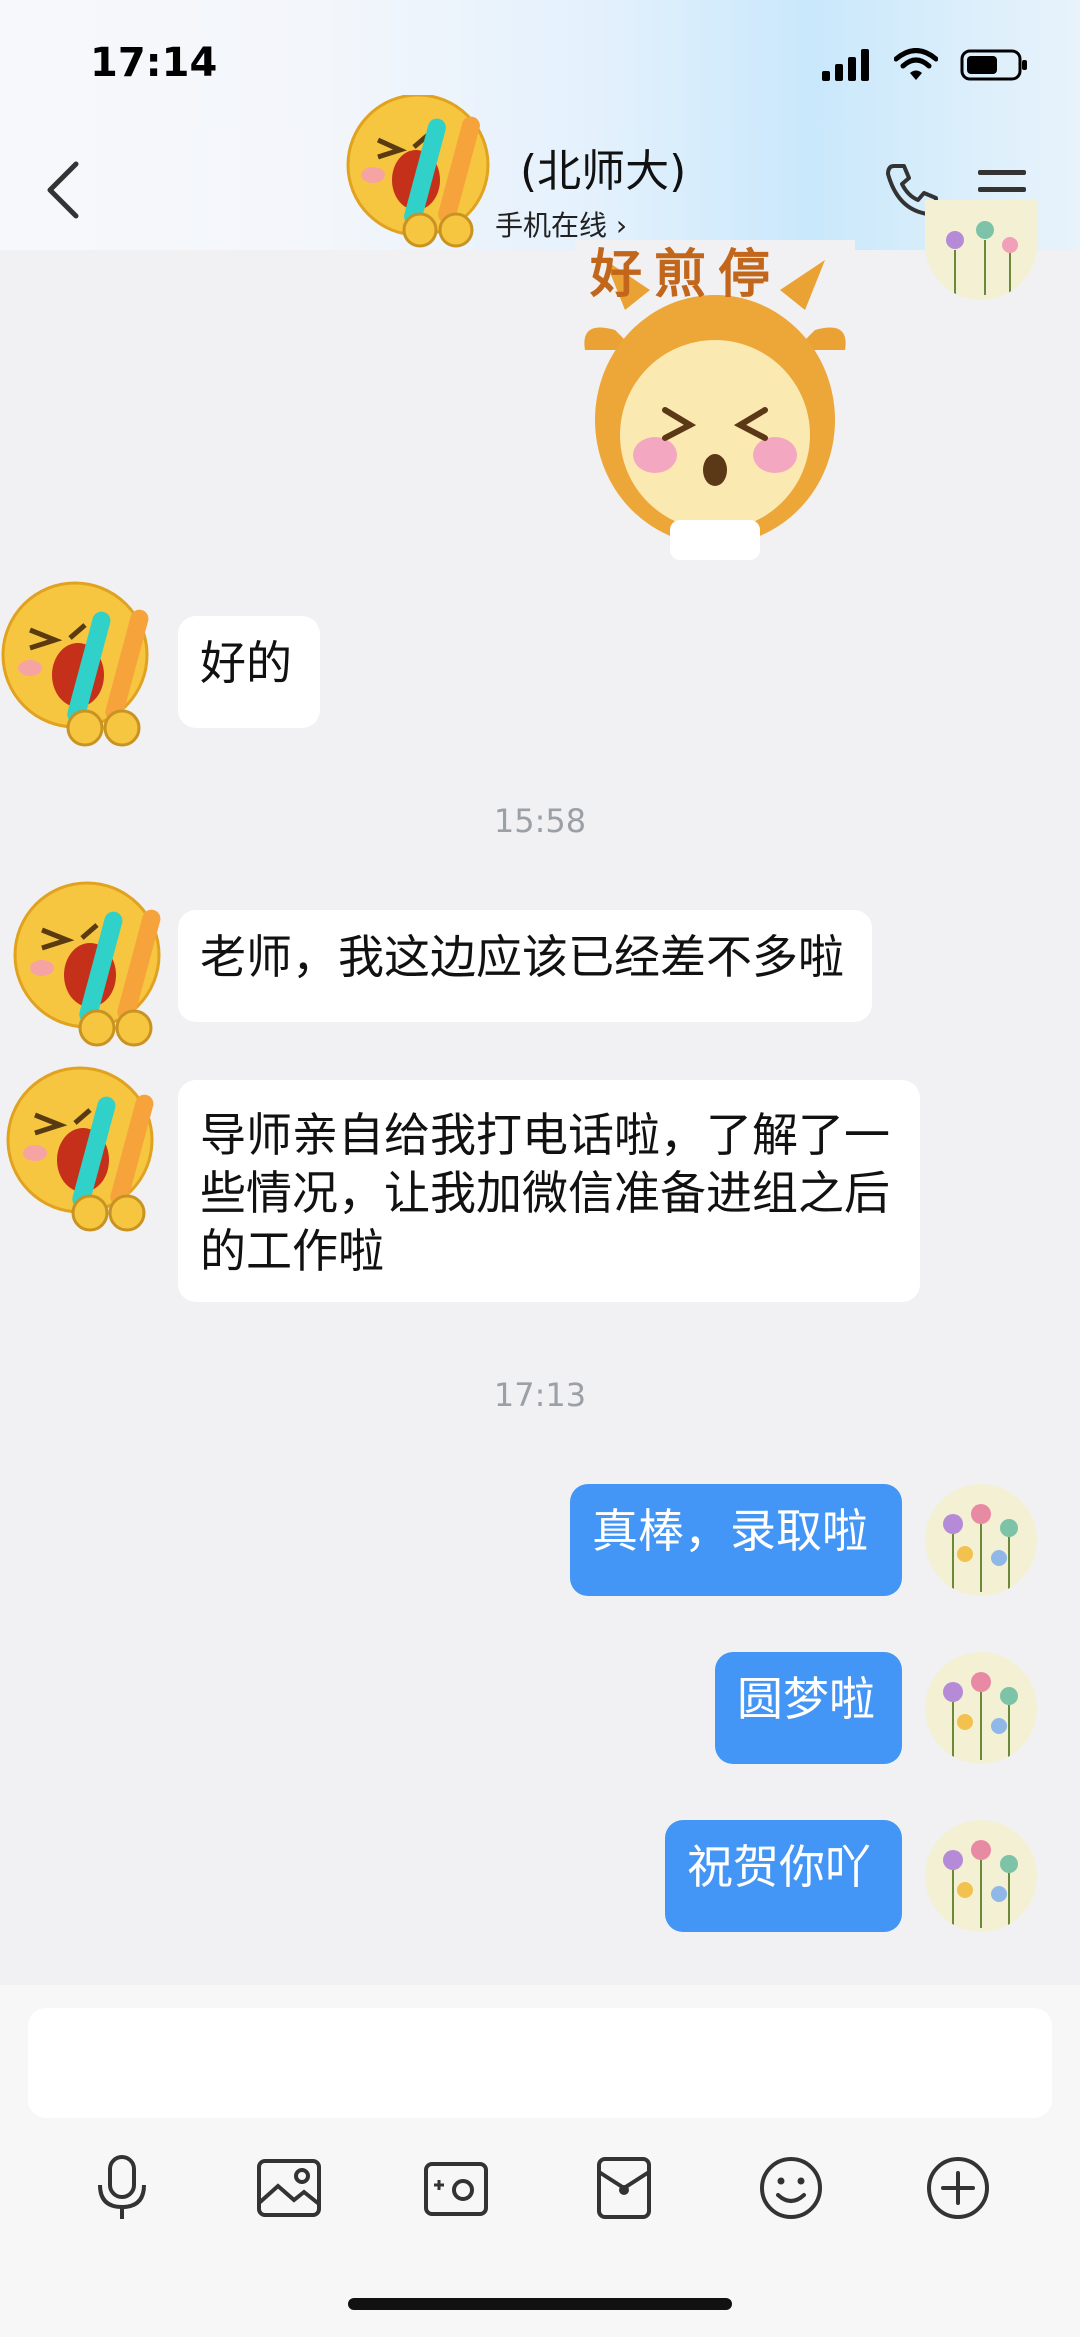 Image resolution: width=1080 pixels, height=2337 pixels. What do you see at coordinates (736, 1540) in the screenshot?
I see `my-message-bubble: 真棒，录取啦` at bounding box center [736, 1540].